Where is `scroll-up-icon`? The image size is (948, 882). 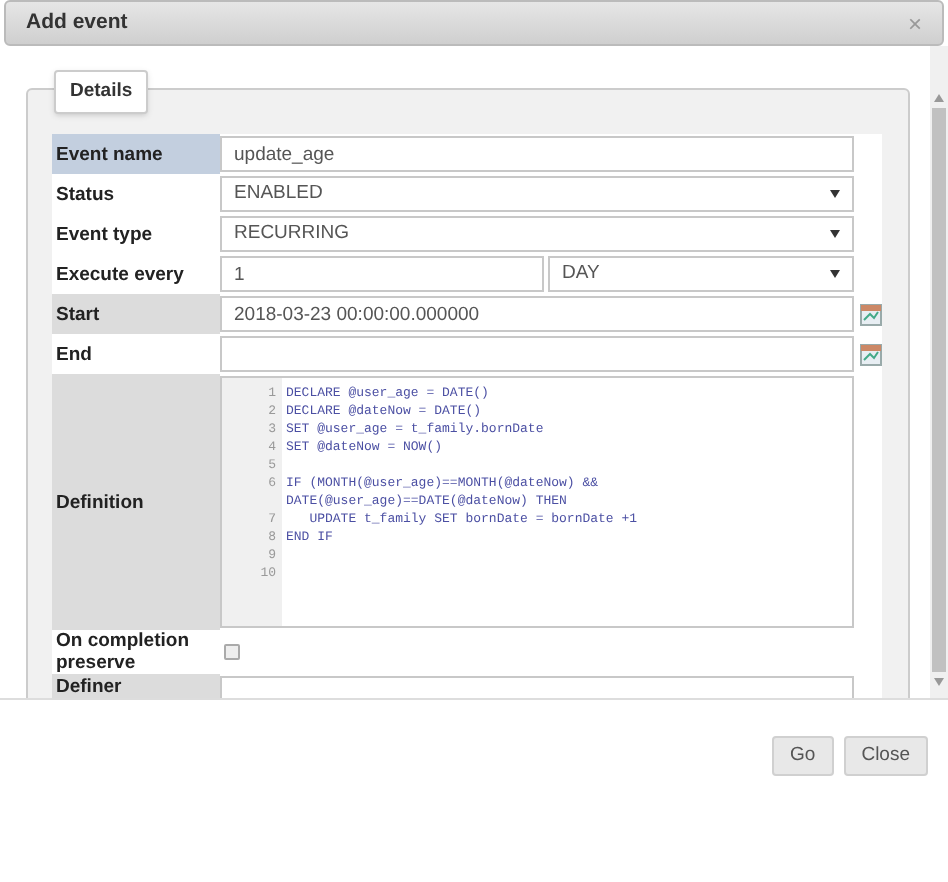 scroll-up-icon is located at coordinates (939, 98).